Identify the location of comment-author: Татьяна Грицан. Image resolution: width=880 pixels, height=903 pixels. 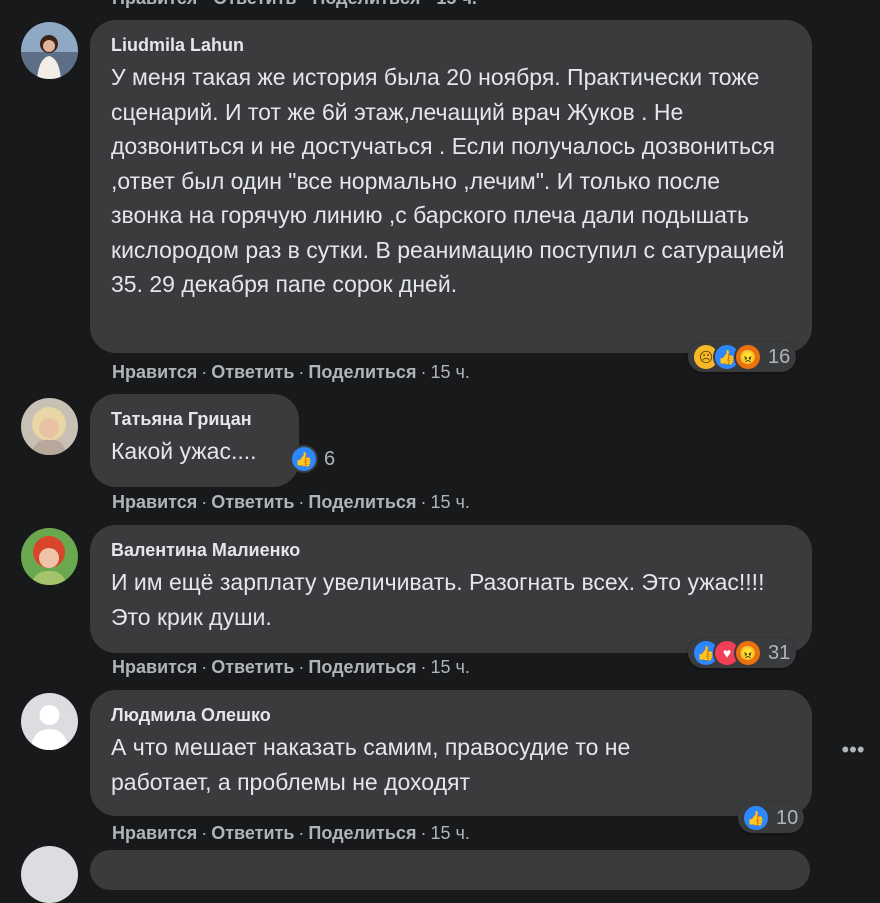
(195, 419).